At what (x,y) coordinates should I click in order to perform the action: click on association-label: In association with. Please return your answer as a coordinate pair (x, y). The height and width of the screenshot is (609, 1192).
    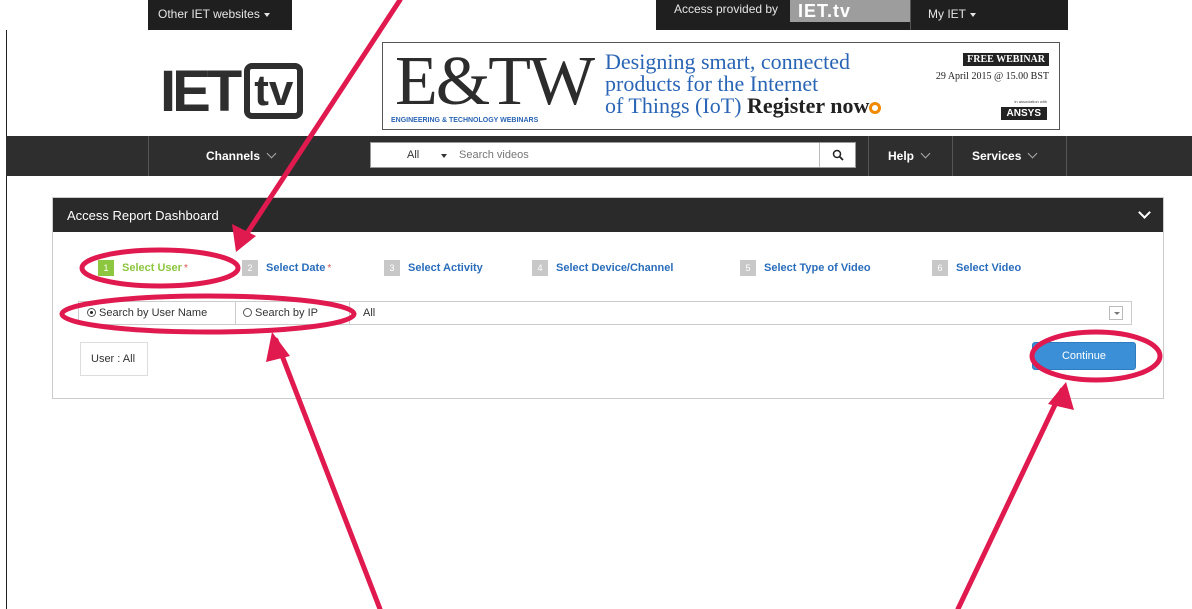
    Looking at the image, I should click on (1030, 101).